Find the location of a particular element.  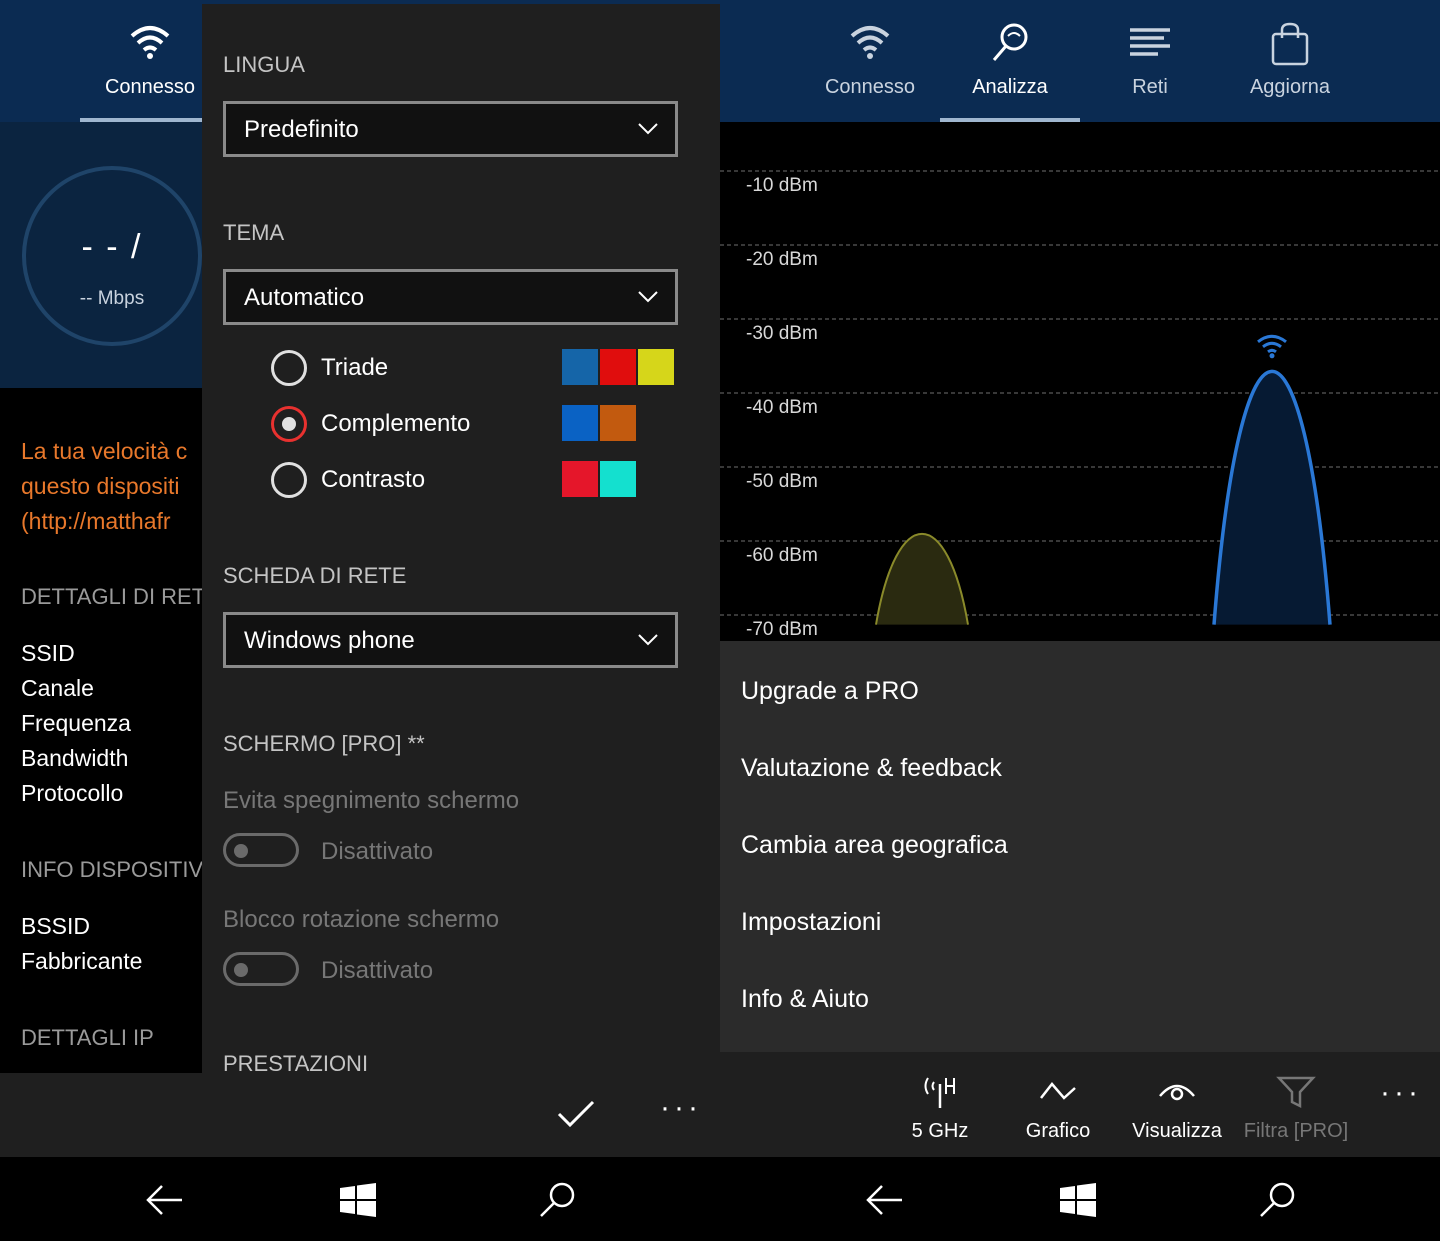

menu-item-upgrade: Upgrade a PRO is located at coordinates (830, 691).